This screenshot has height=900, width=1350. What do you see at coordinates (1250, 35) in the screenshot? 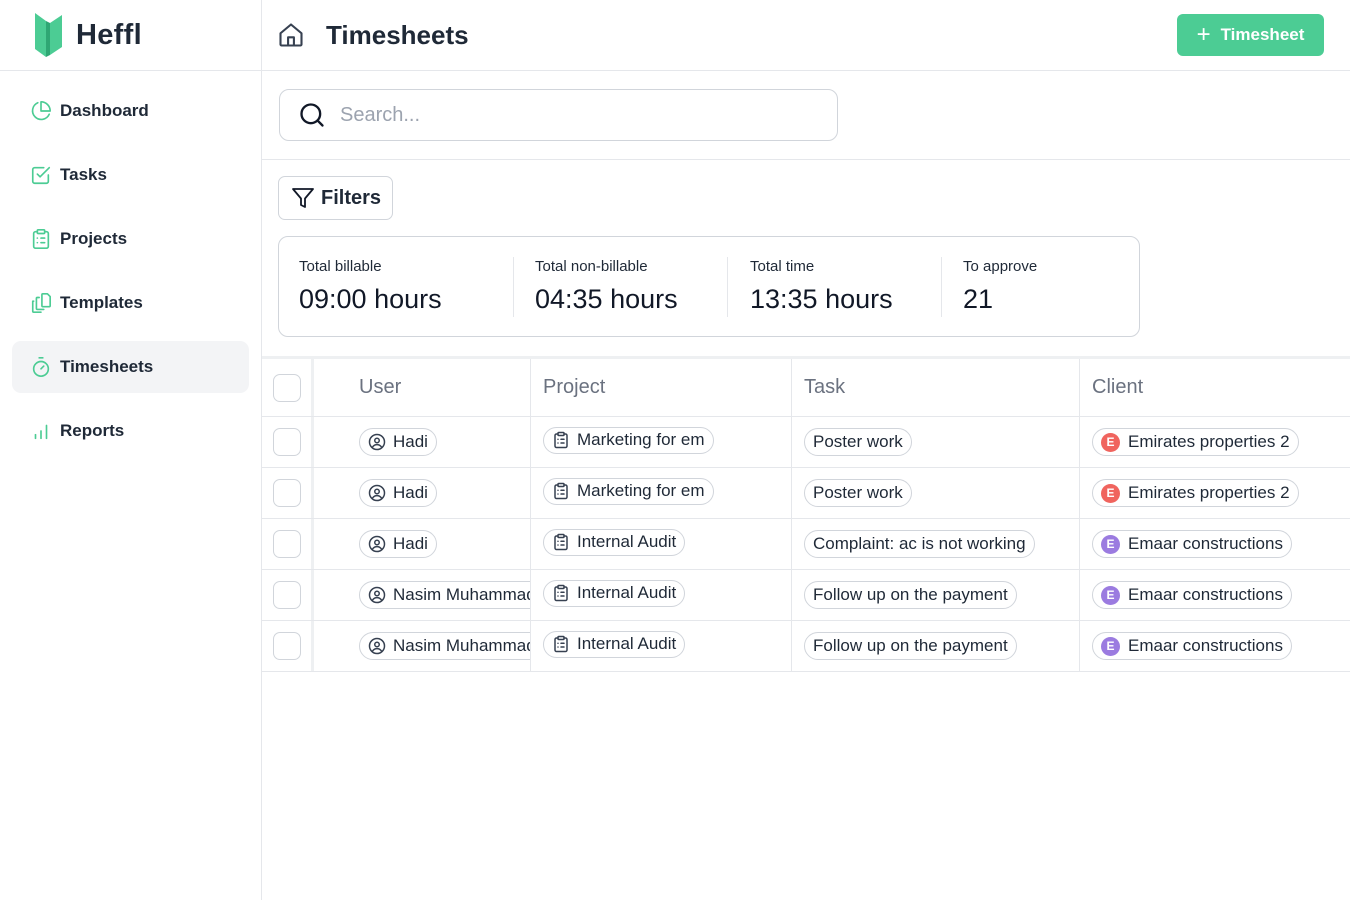
I see `add-timesheet-button: + Timesheet` at bounding box center [1250, 35].